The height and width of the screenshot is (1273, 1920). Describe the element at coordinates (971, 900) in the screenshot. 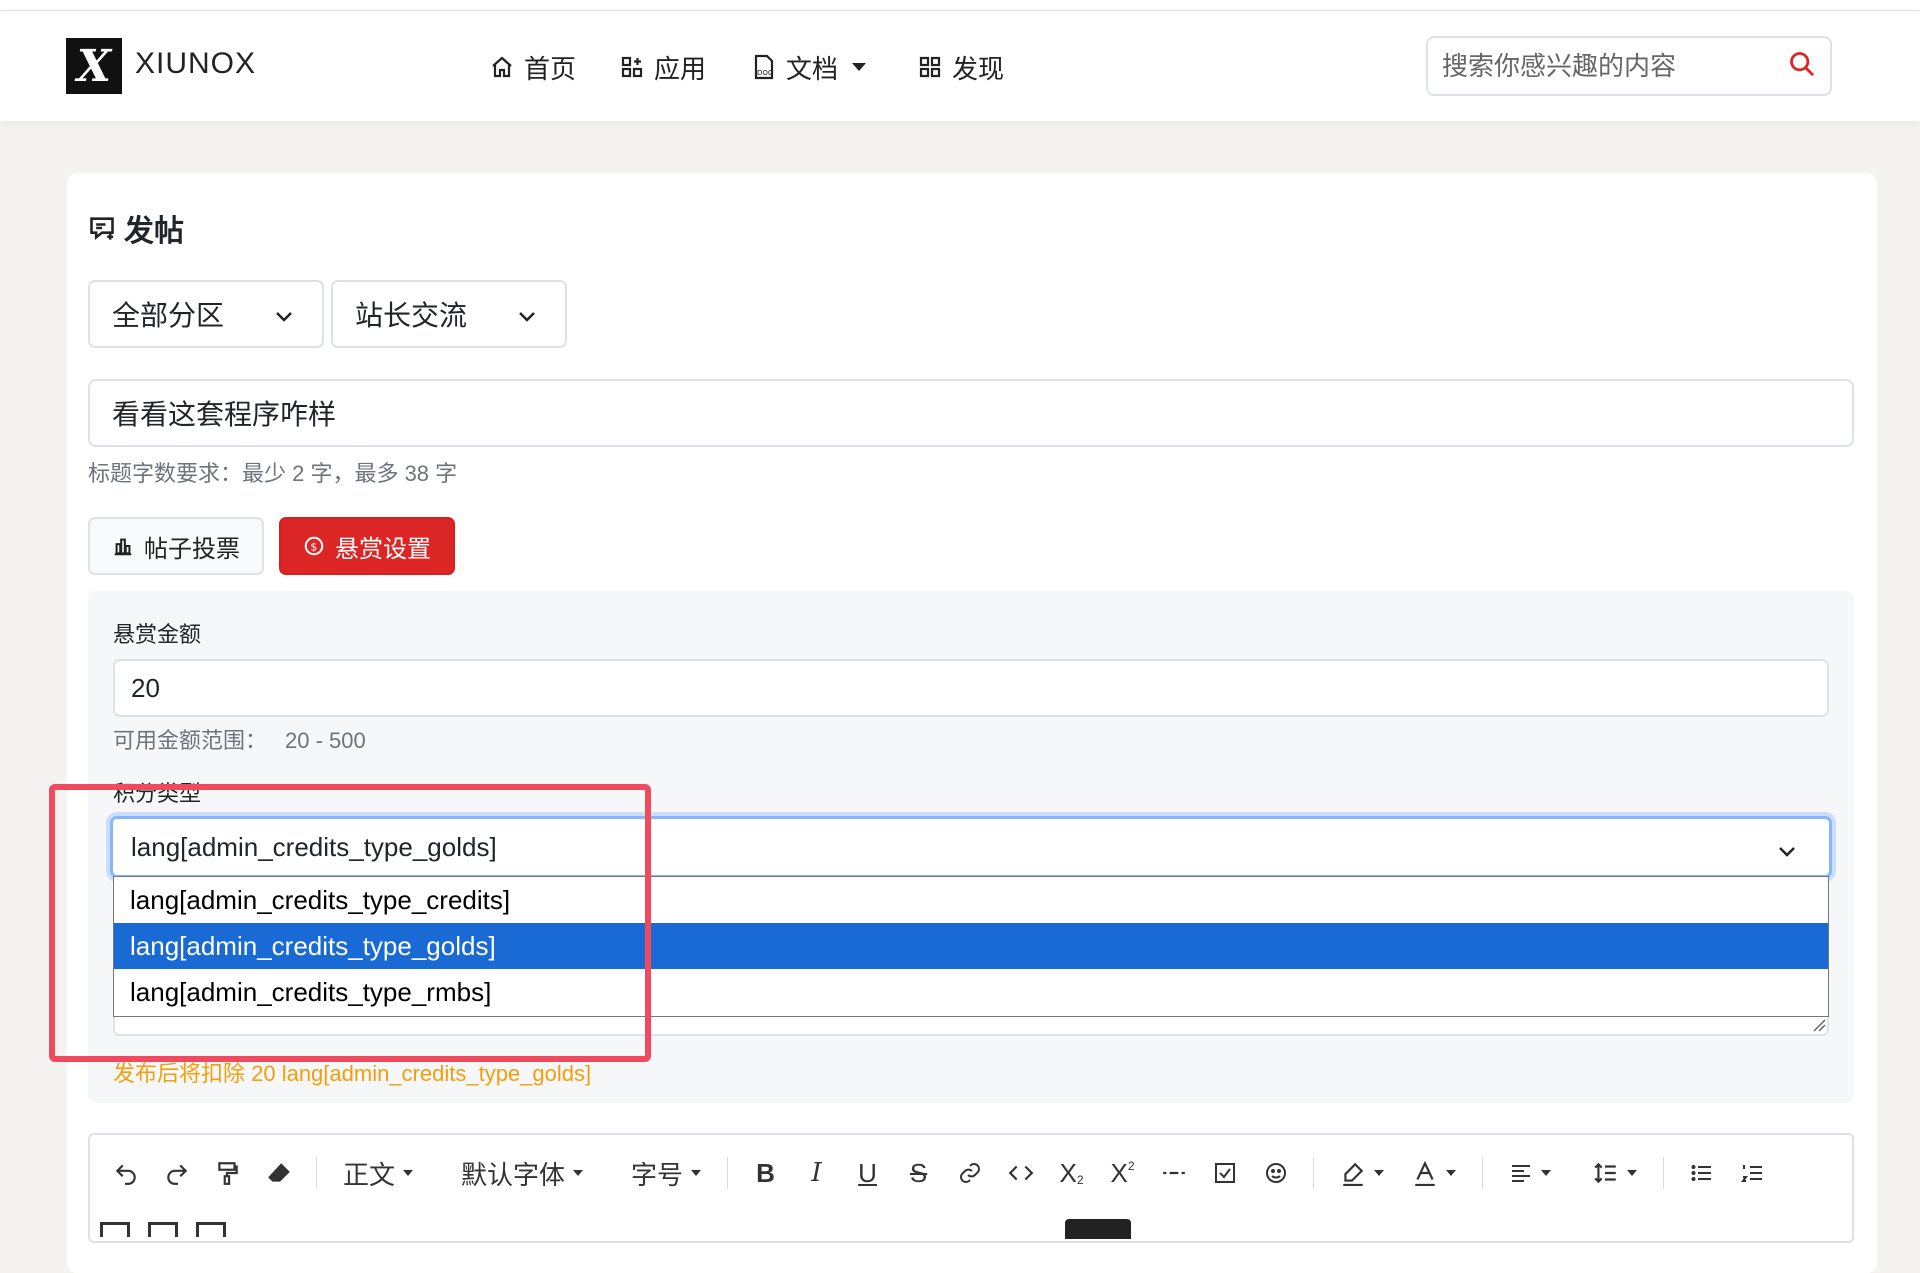

I see `option-credits: lang[admin_credits_type_credits]` at that location.